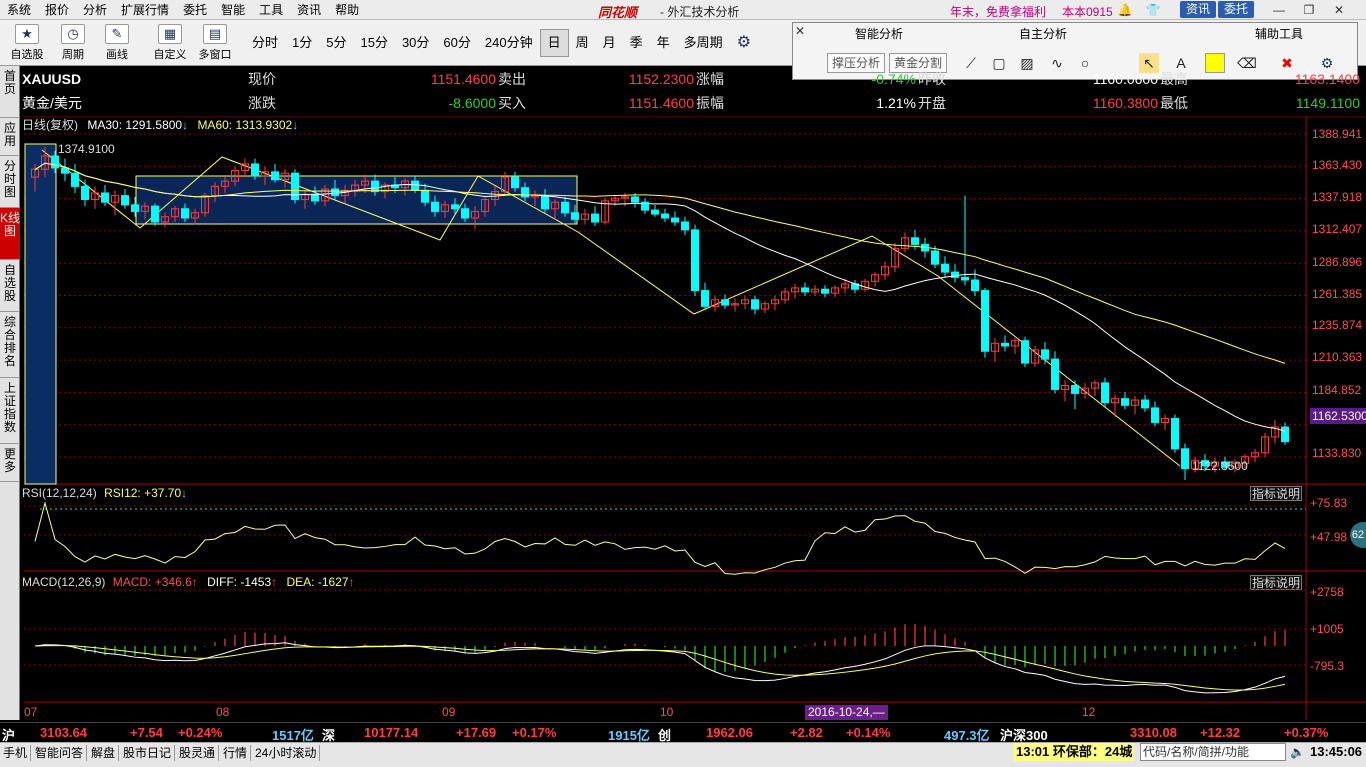  What do you see at coordinates (215, 43) in the screenshot?
I see `multiwindow-tool: ▤ 多窗口` at bounding box center [215, 43].